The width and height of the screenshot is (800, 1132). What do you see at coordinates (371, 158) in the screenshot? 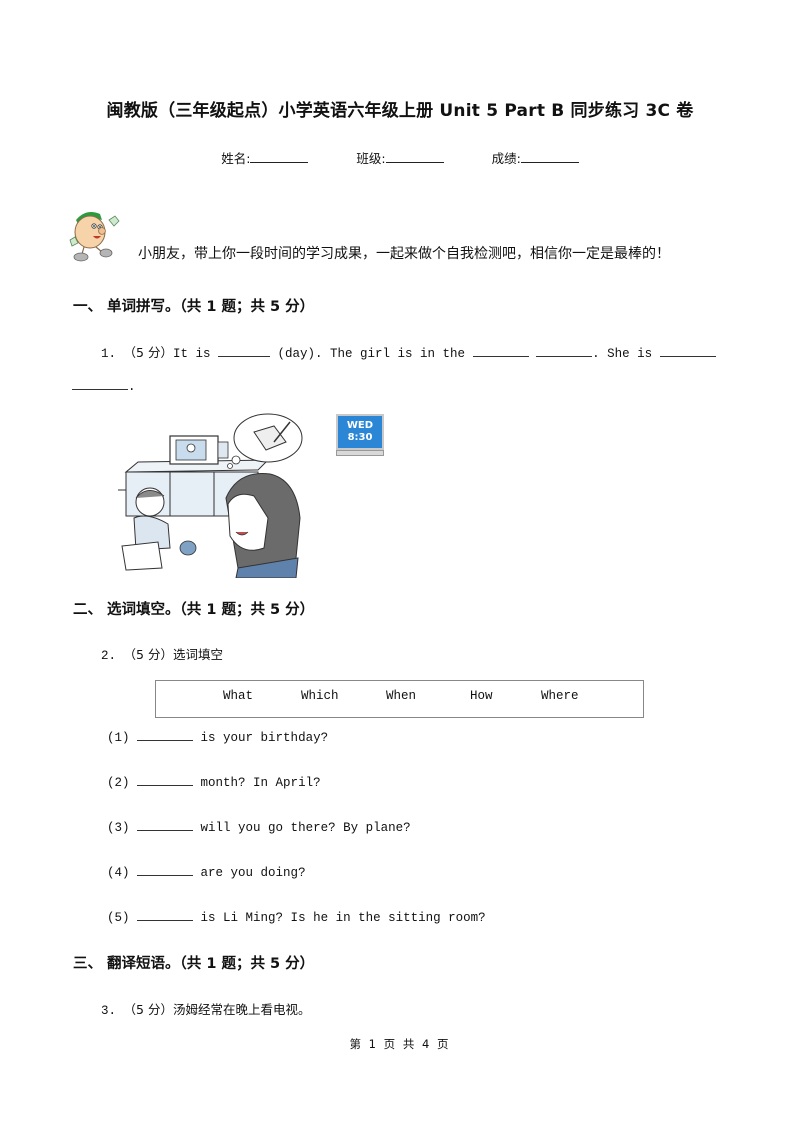
I see `class-label: 班级:` at bounding box center [371, 158].